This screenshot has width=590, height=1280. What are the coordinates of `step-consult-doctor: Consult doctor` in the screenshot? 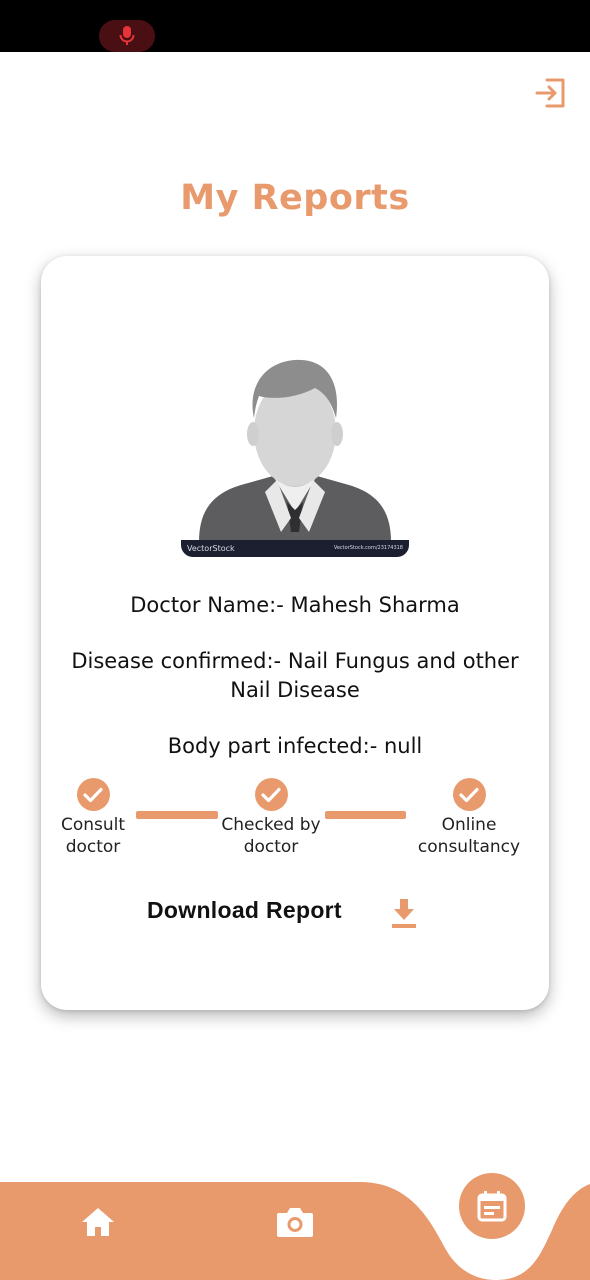 It's located at (93, 818).